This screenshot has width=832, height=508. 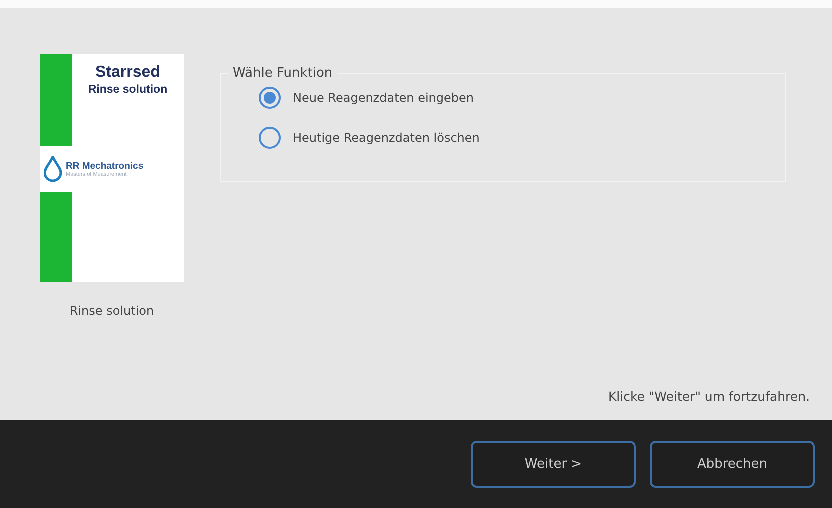 I want to click on product-caption: Rinse solution, so click(x=112, y=311).